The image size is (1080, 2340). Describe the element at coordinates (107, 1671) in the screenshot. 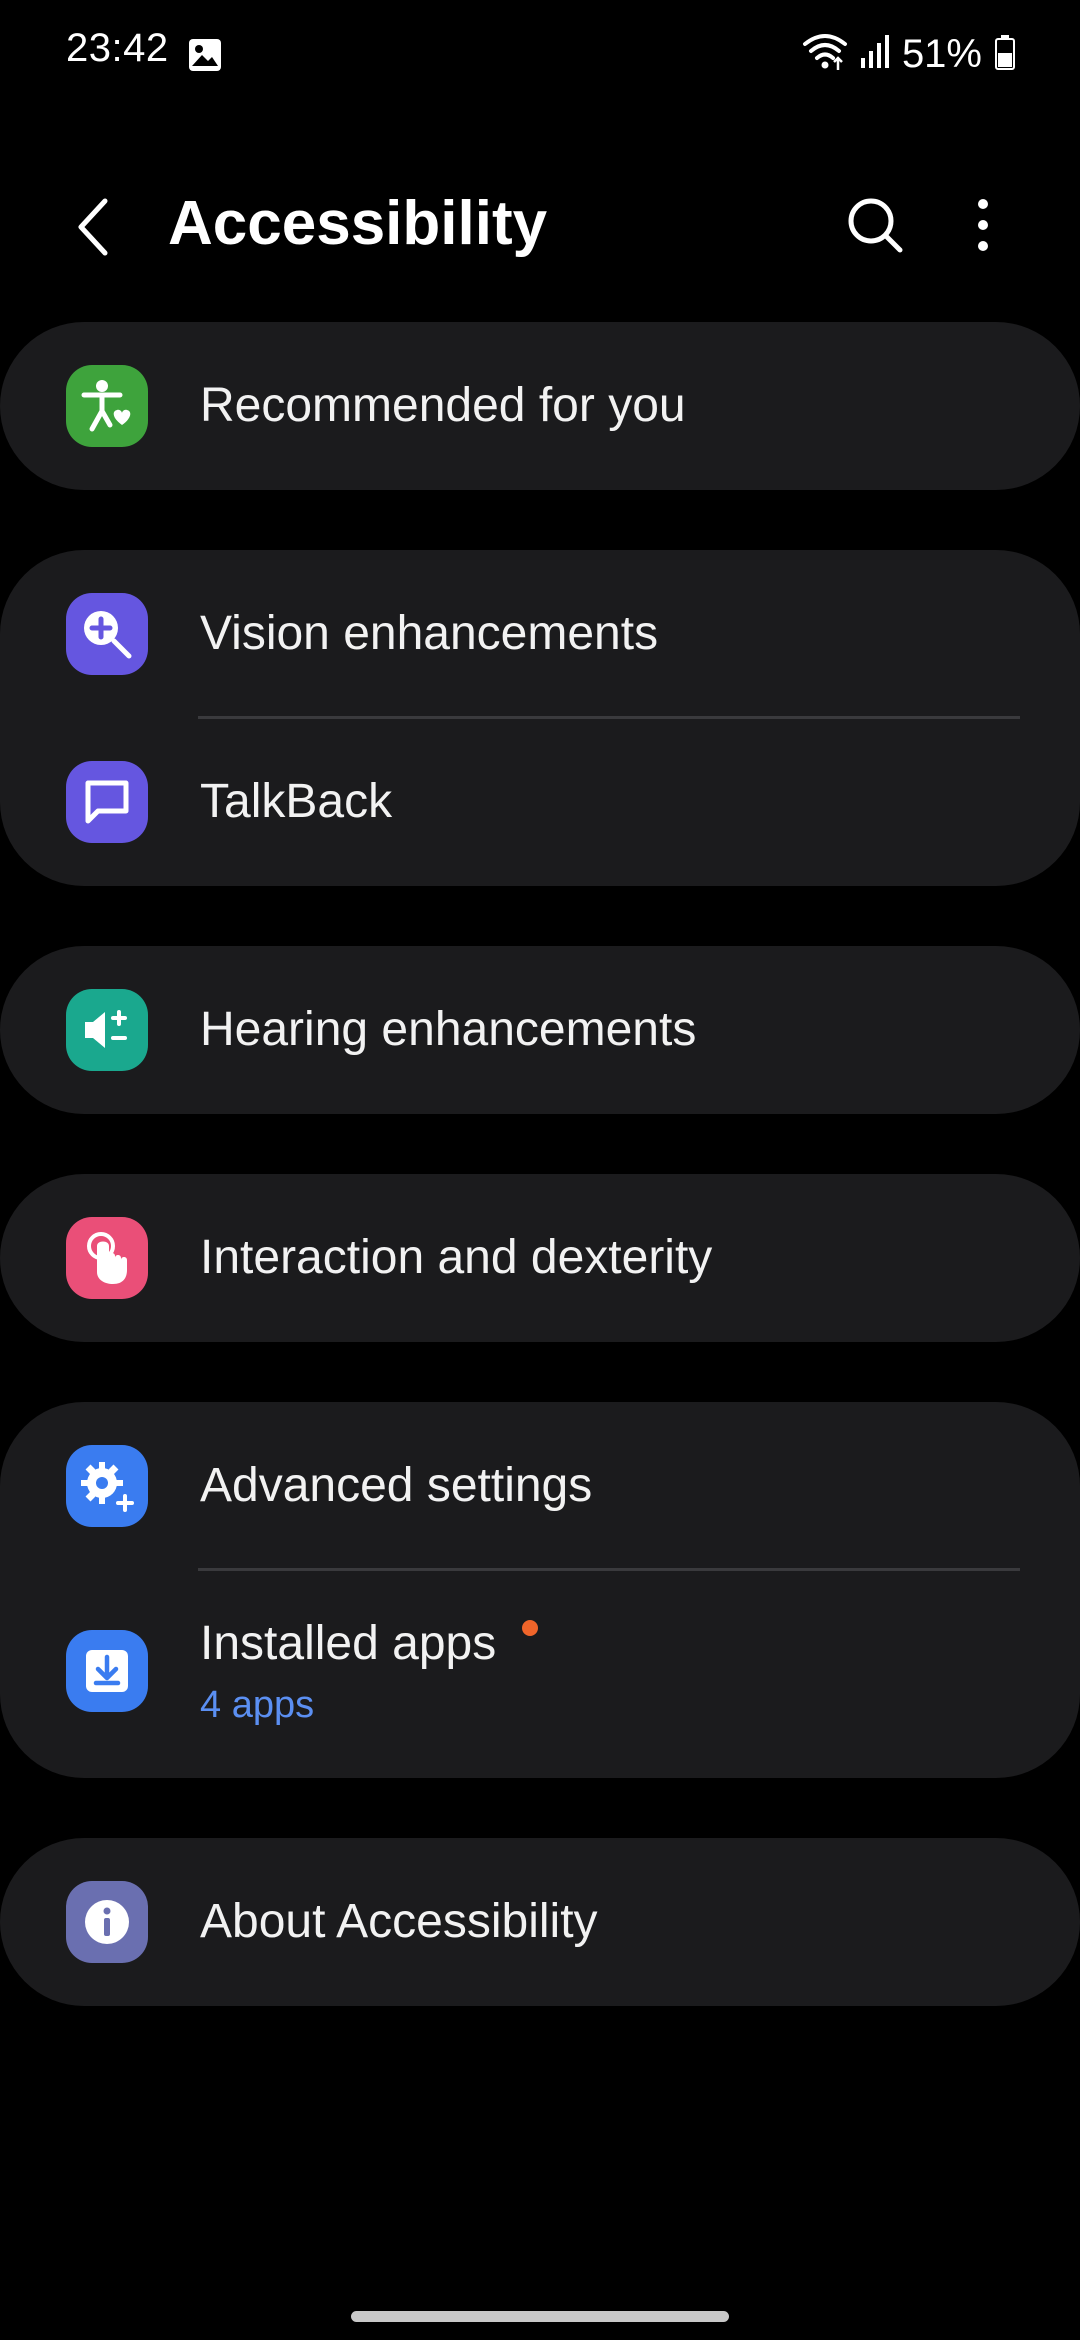

I see `download-box-icon` at that location.